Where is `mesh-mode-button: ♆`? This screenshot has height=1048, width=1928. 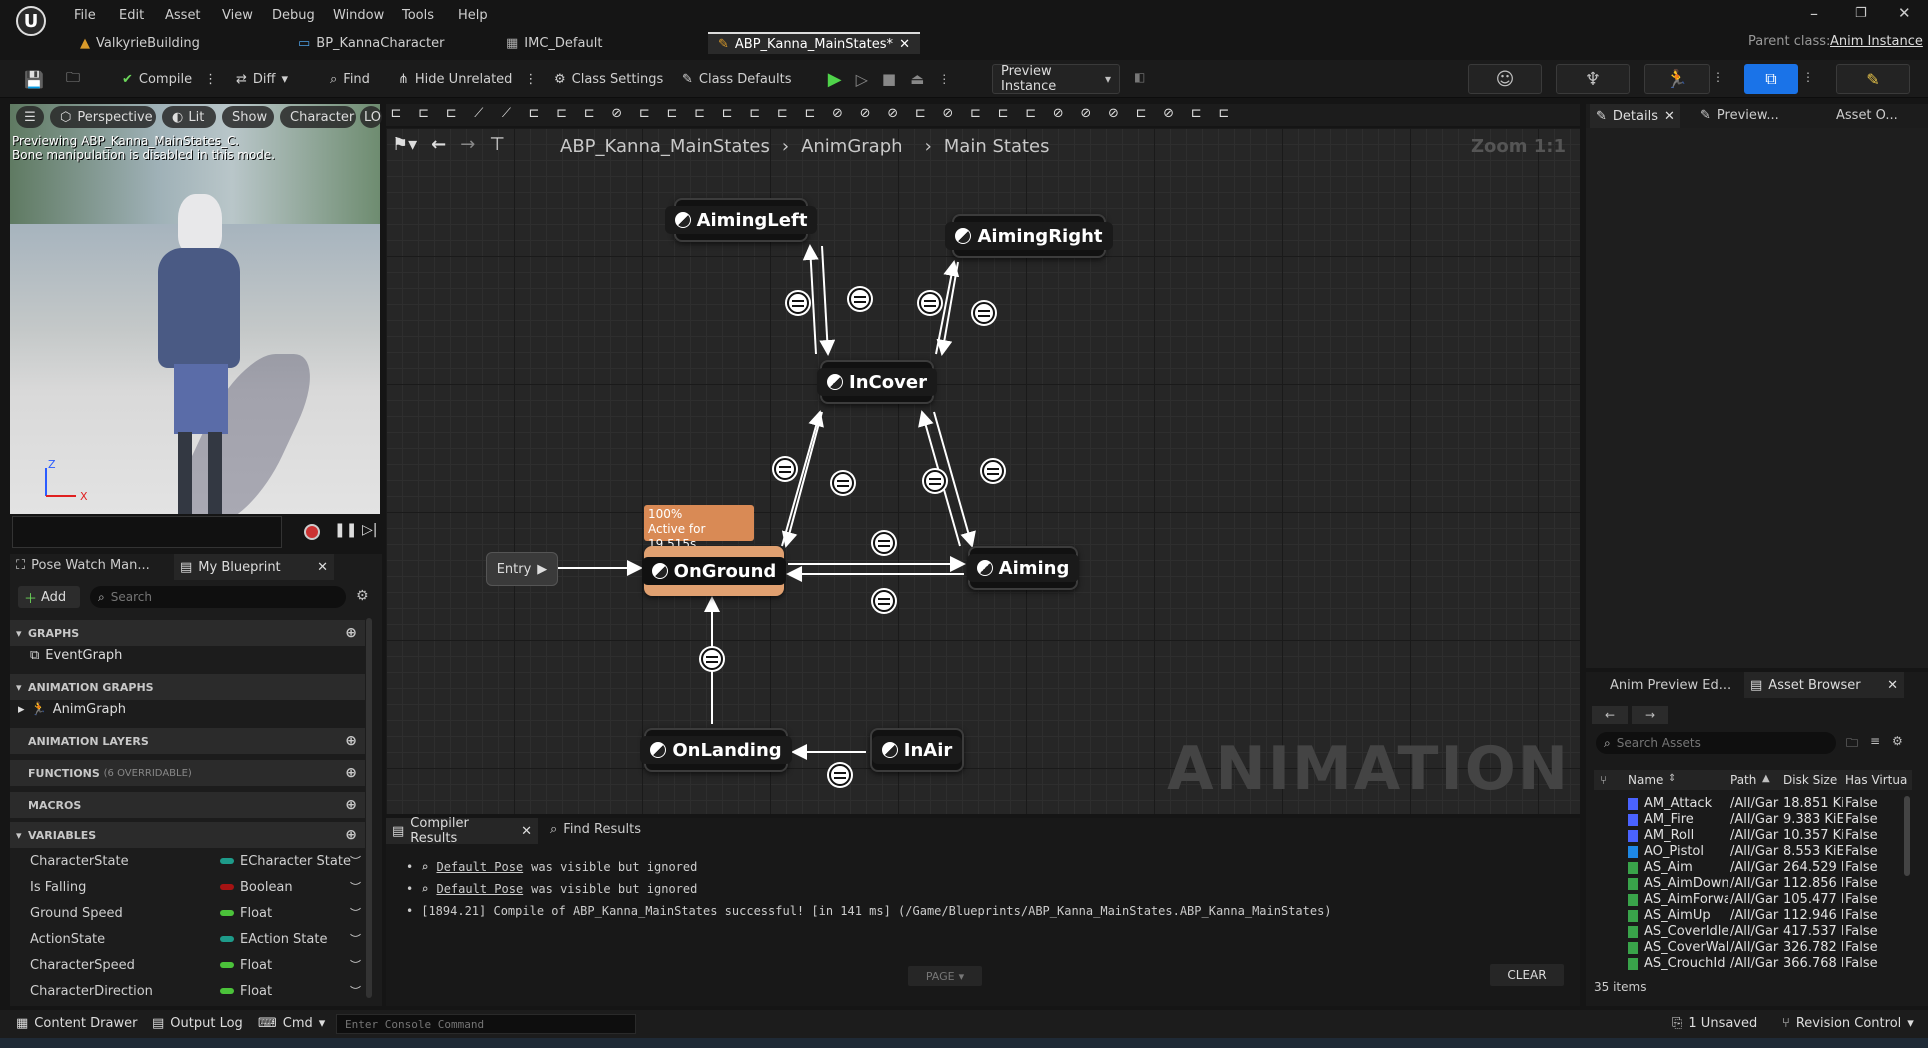
mesh-mode-button: ♆ is located at coordinates (1593, 79).